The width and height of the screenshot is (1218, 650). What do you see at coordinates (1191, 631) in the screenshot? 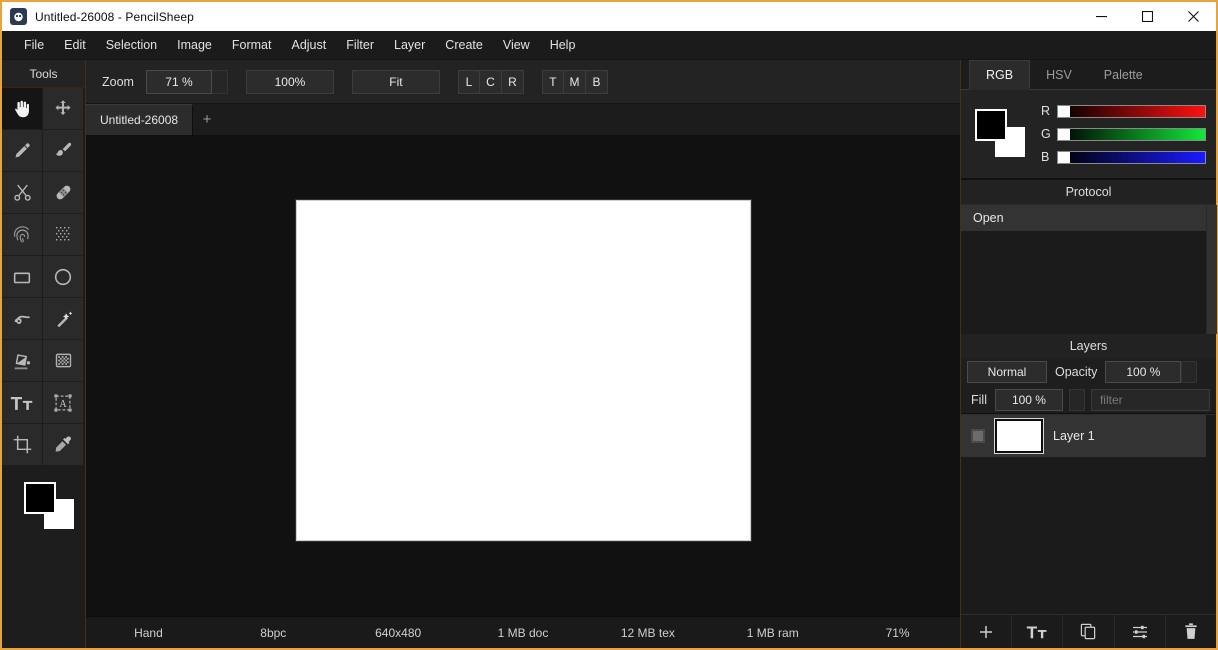
I see `delete-layer-button` at bounding box center [1191, 631].